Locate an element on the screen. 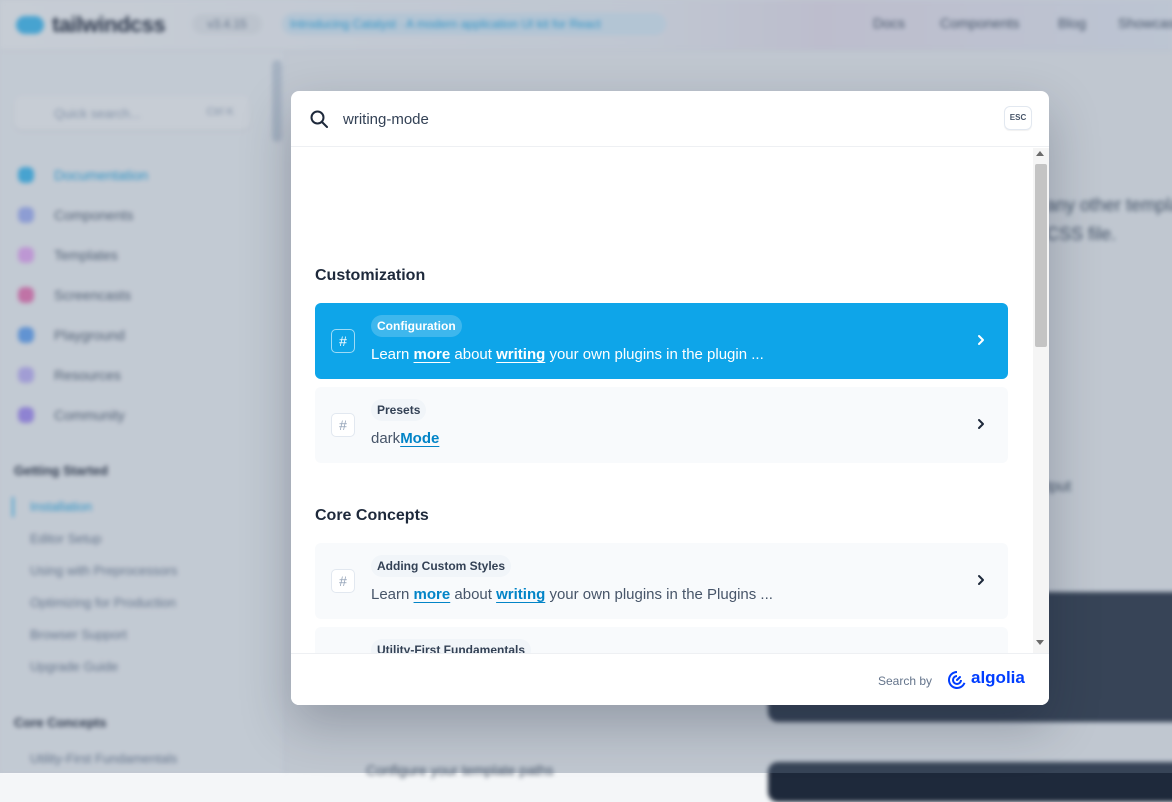 The image size is (1172, 802). search-icon is located at coordinates (319, 119).